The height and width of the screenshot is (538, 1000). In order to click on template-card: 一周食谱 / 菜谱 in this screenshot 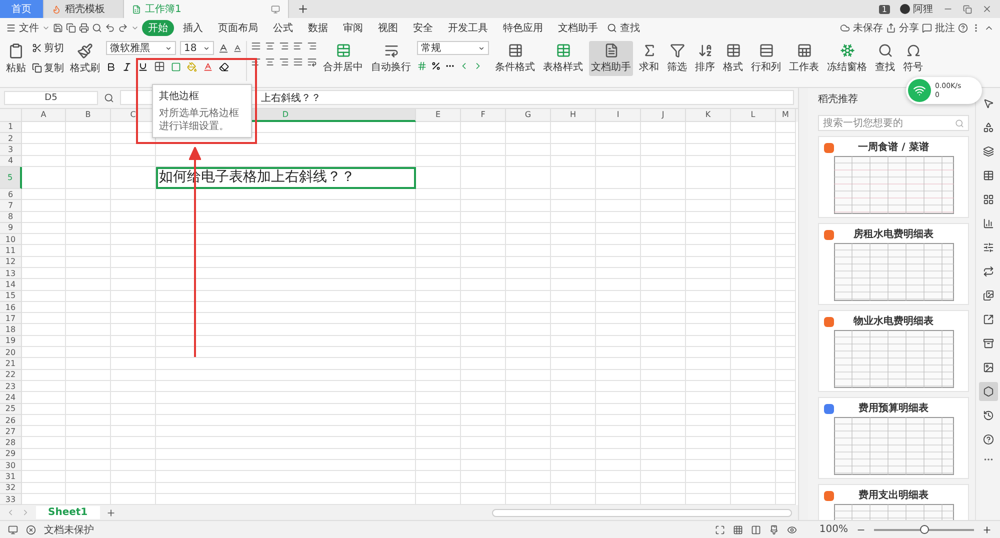, I will do `click(894, 177)`.